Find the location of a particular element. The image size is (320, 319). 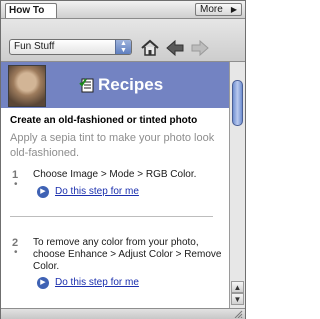

home-icon is located at coordinates (150, 48).